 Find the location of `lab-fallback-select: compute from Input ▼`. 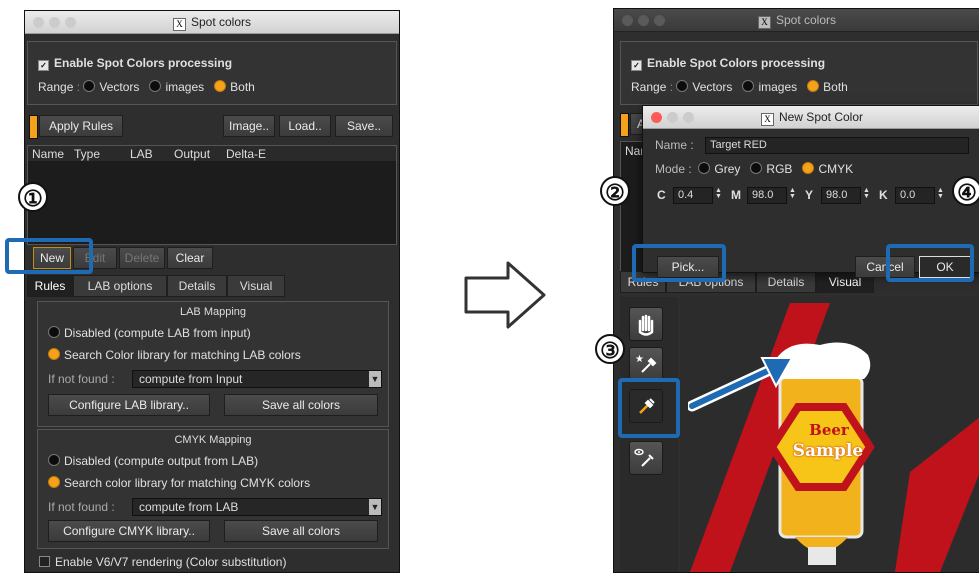

lab-fallback-select: compute from Input ▼ is located at coordinates (257, 379).